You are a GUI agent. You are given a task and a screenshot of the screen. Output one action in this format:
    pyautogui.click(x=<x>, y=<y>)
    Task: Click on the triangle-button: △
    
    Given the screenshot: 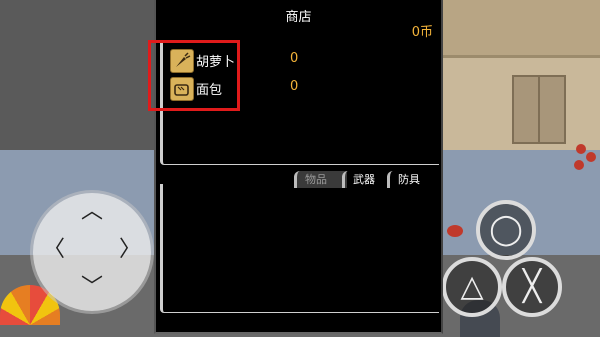 What is the action you would take?
    pyautogui.click(x=472, y=287)
    